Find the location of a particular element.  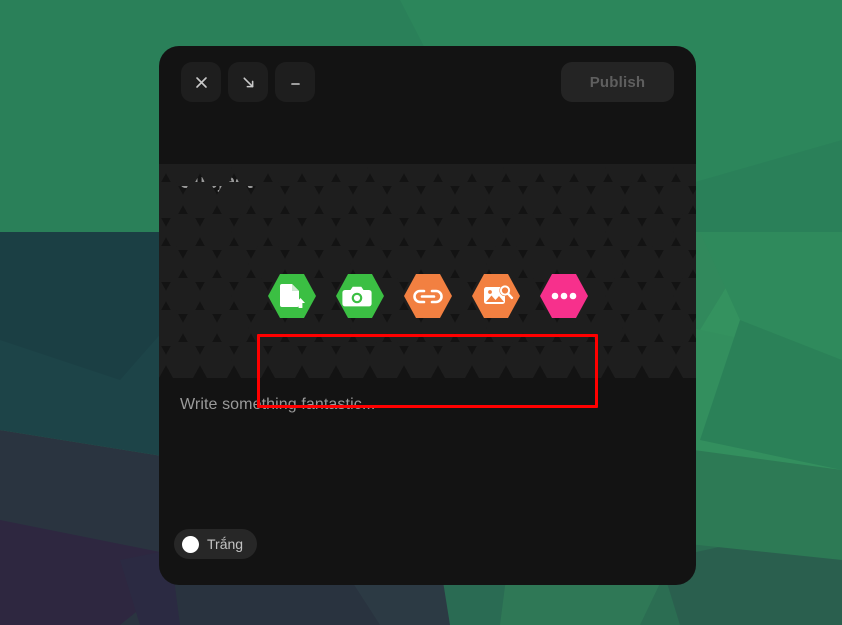

theme-chip-label: Trắng is located at coordinates (225, 544).